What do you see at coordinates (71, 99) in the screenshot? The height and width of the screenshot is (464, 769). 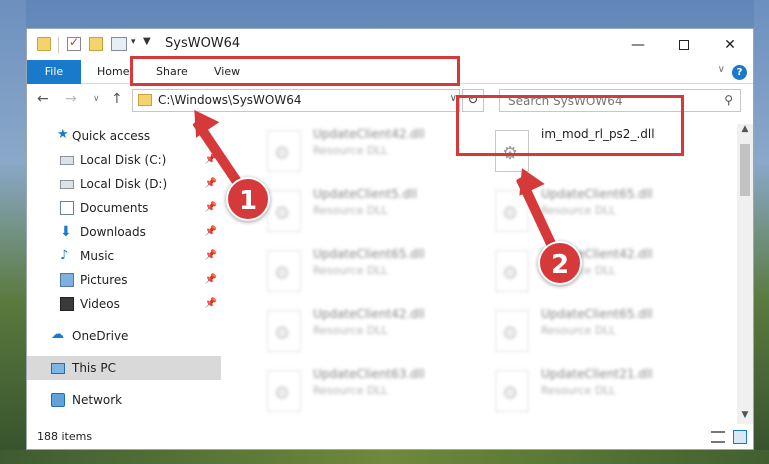 I see `forward-button: →` at bounding box center [71, 99].